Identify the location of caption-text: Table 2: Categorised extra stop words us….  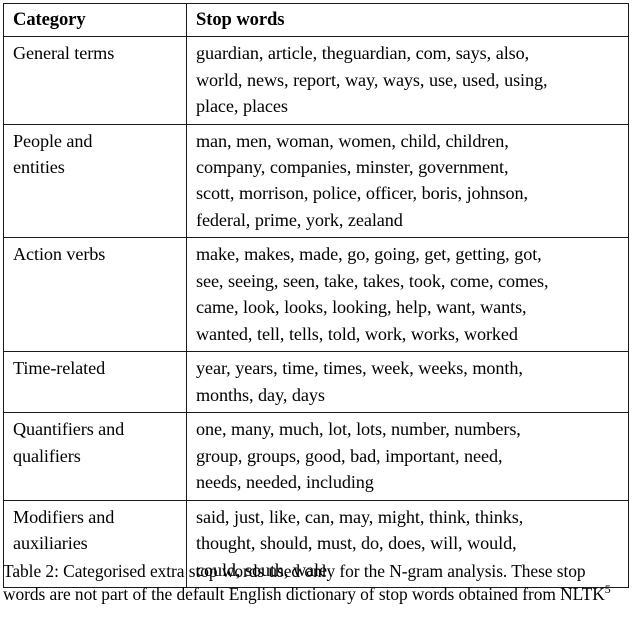
(304, 583).